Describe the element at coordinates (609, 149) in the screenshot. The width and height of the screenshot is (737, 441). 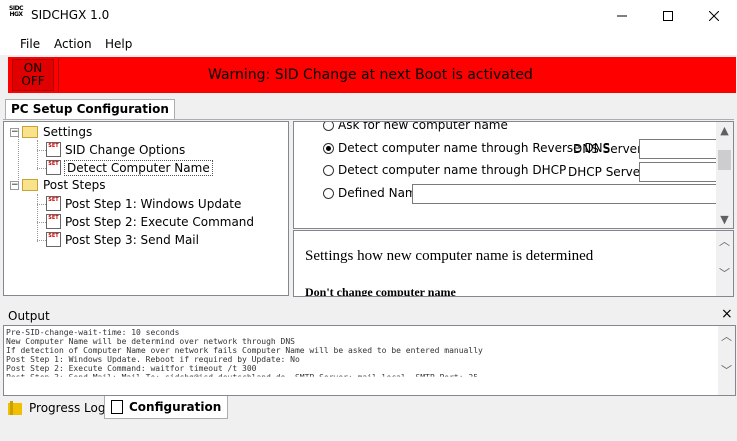
I see `label-dns-server: DNS Server:` at that location.